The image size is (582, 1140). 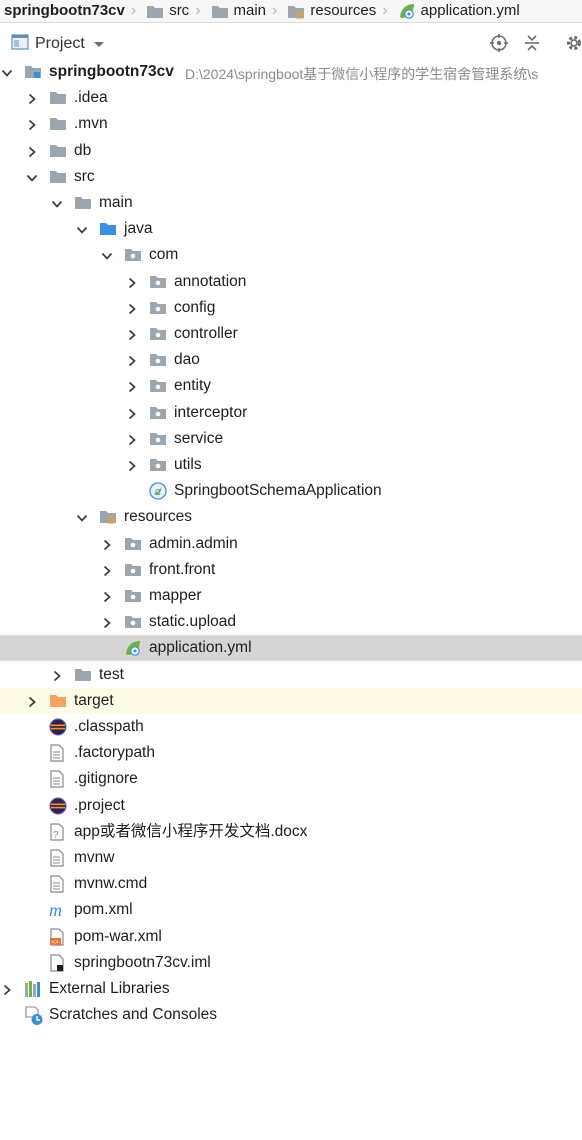 I want to click on tree-row: admin.admin, so click(x=291, y=544).